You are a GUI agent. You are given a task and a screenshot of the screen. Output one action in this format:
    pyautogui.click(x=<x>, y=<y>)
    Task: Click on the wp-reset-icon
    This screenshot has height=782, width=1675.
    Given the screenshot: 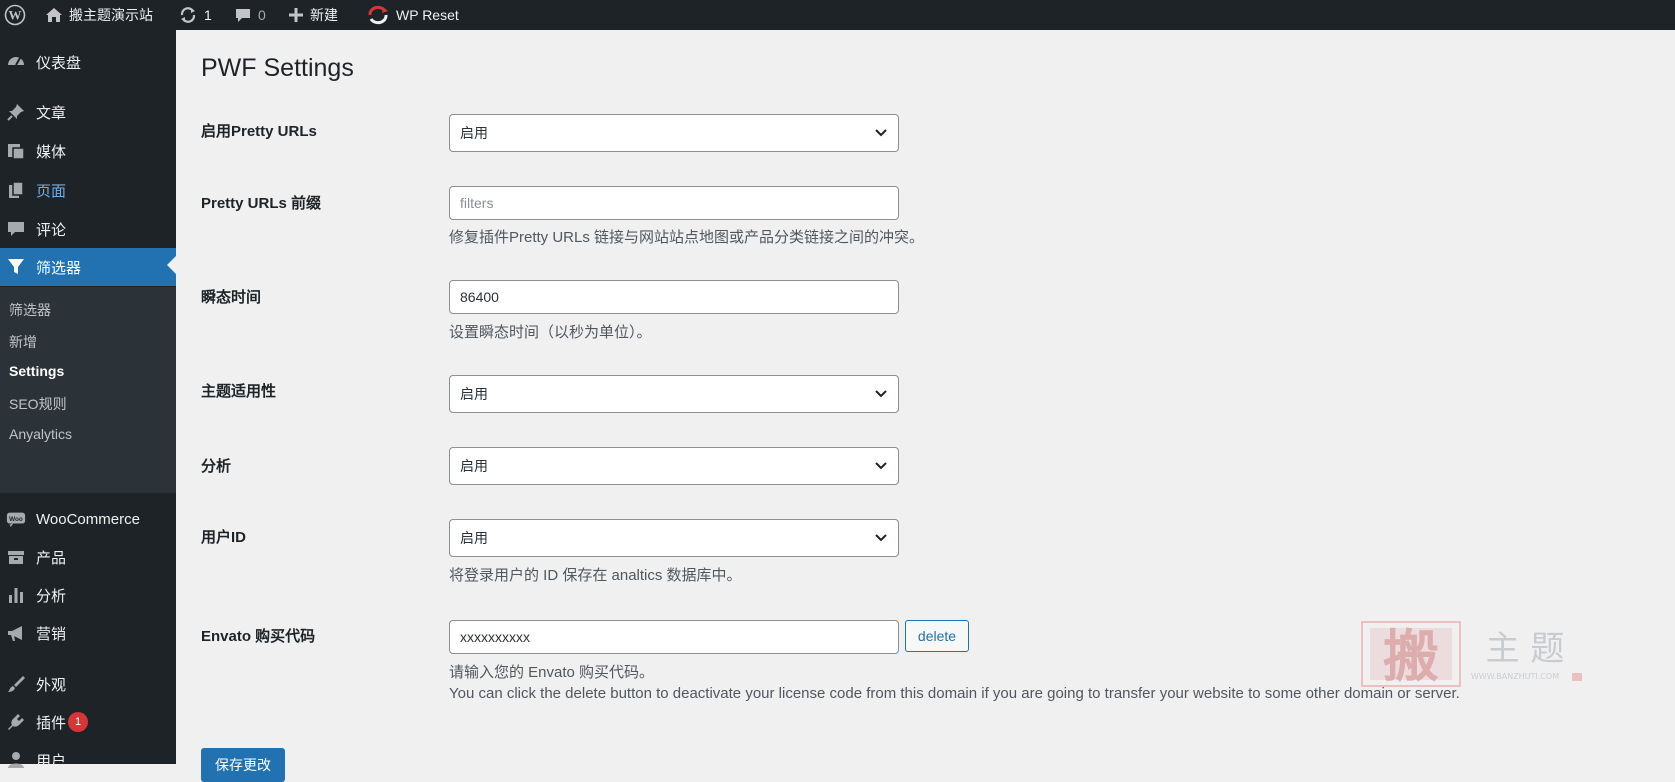 What is the action you would take?
    pyautogui.click(x=378, y=15)
    